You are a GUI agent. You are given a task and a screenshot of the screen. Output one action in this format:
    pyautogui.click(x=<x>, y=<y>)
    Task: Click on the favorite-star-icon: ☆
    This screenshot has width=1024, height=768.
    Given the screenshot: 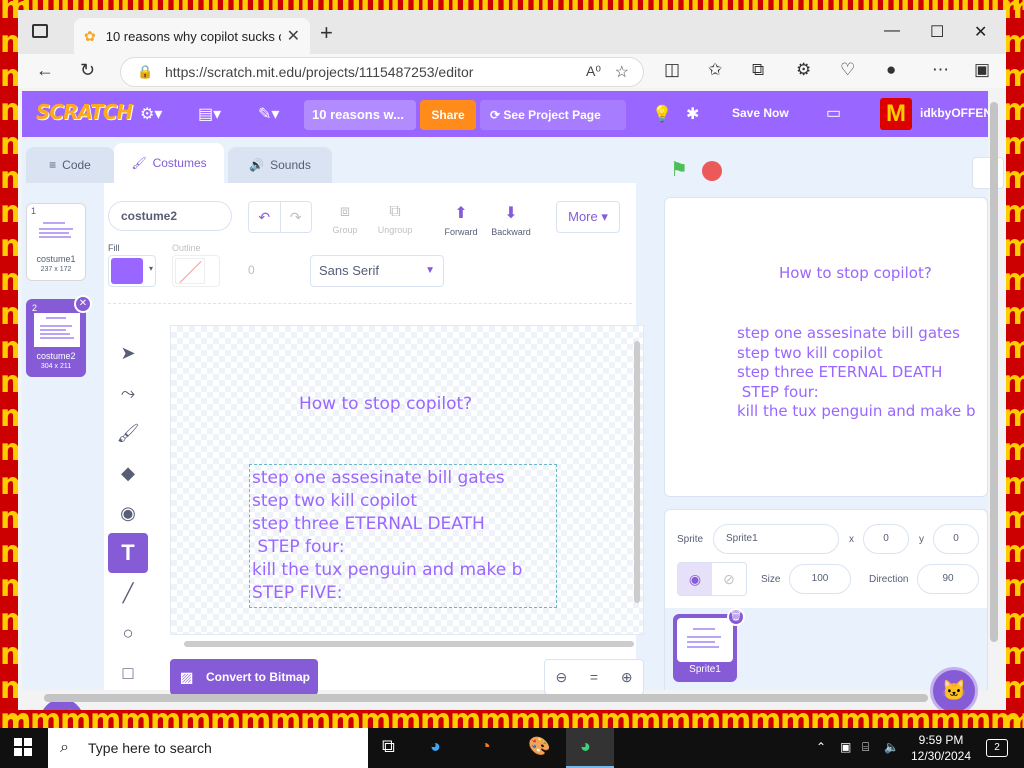 What is the action you would take?
    pyautogui.click(x=622, y=72)
    